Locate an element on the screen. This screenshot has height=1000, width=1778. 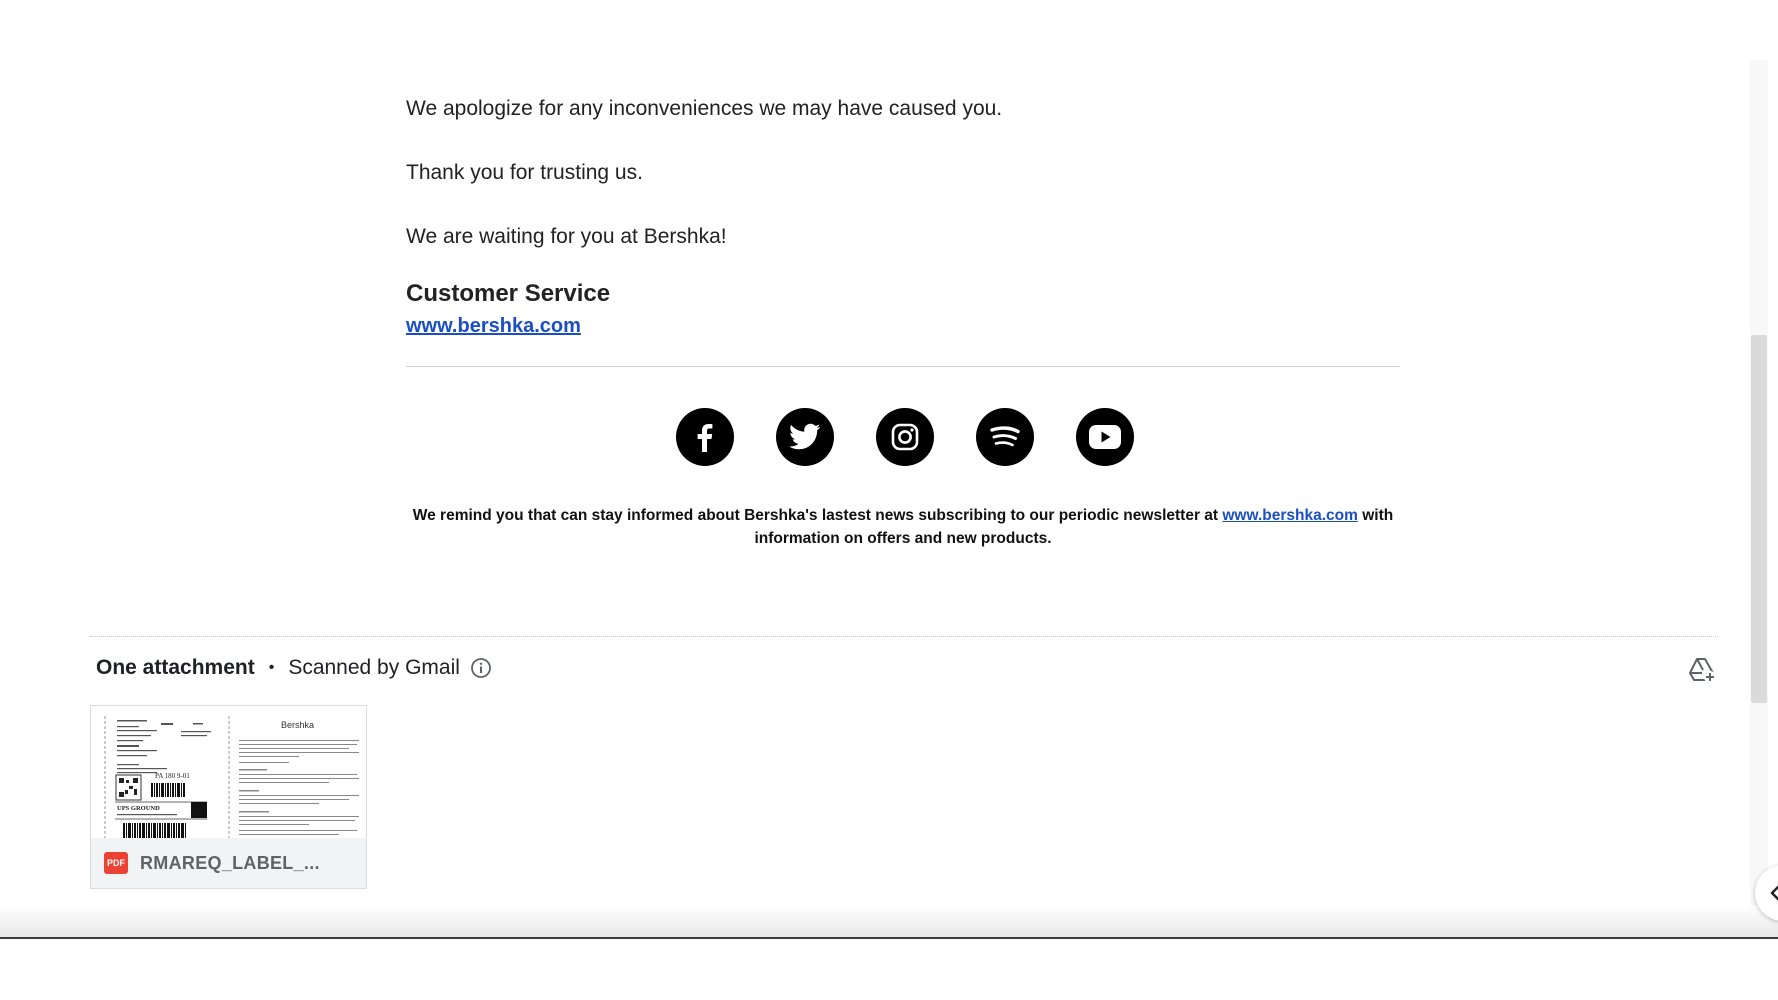
youtube-icon is located at coordinates (1105, 437).